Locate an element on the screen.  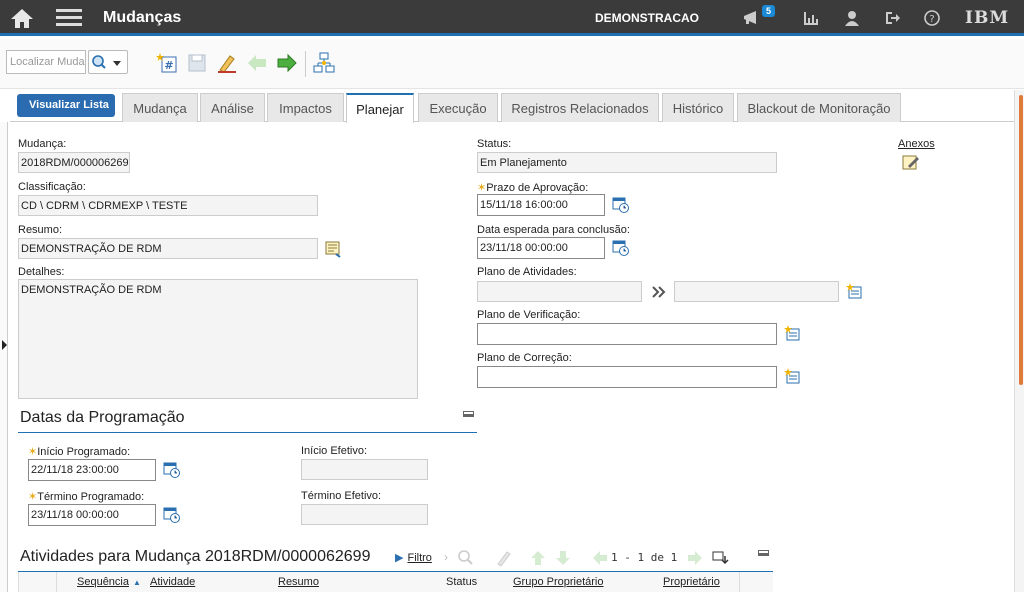
tab-historico: Histórico is located at coordinates (698, 107).